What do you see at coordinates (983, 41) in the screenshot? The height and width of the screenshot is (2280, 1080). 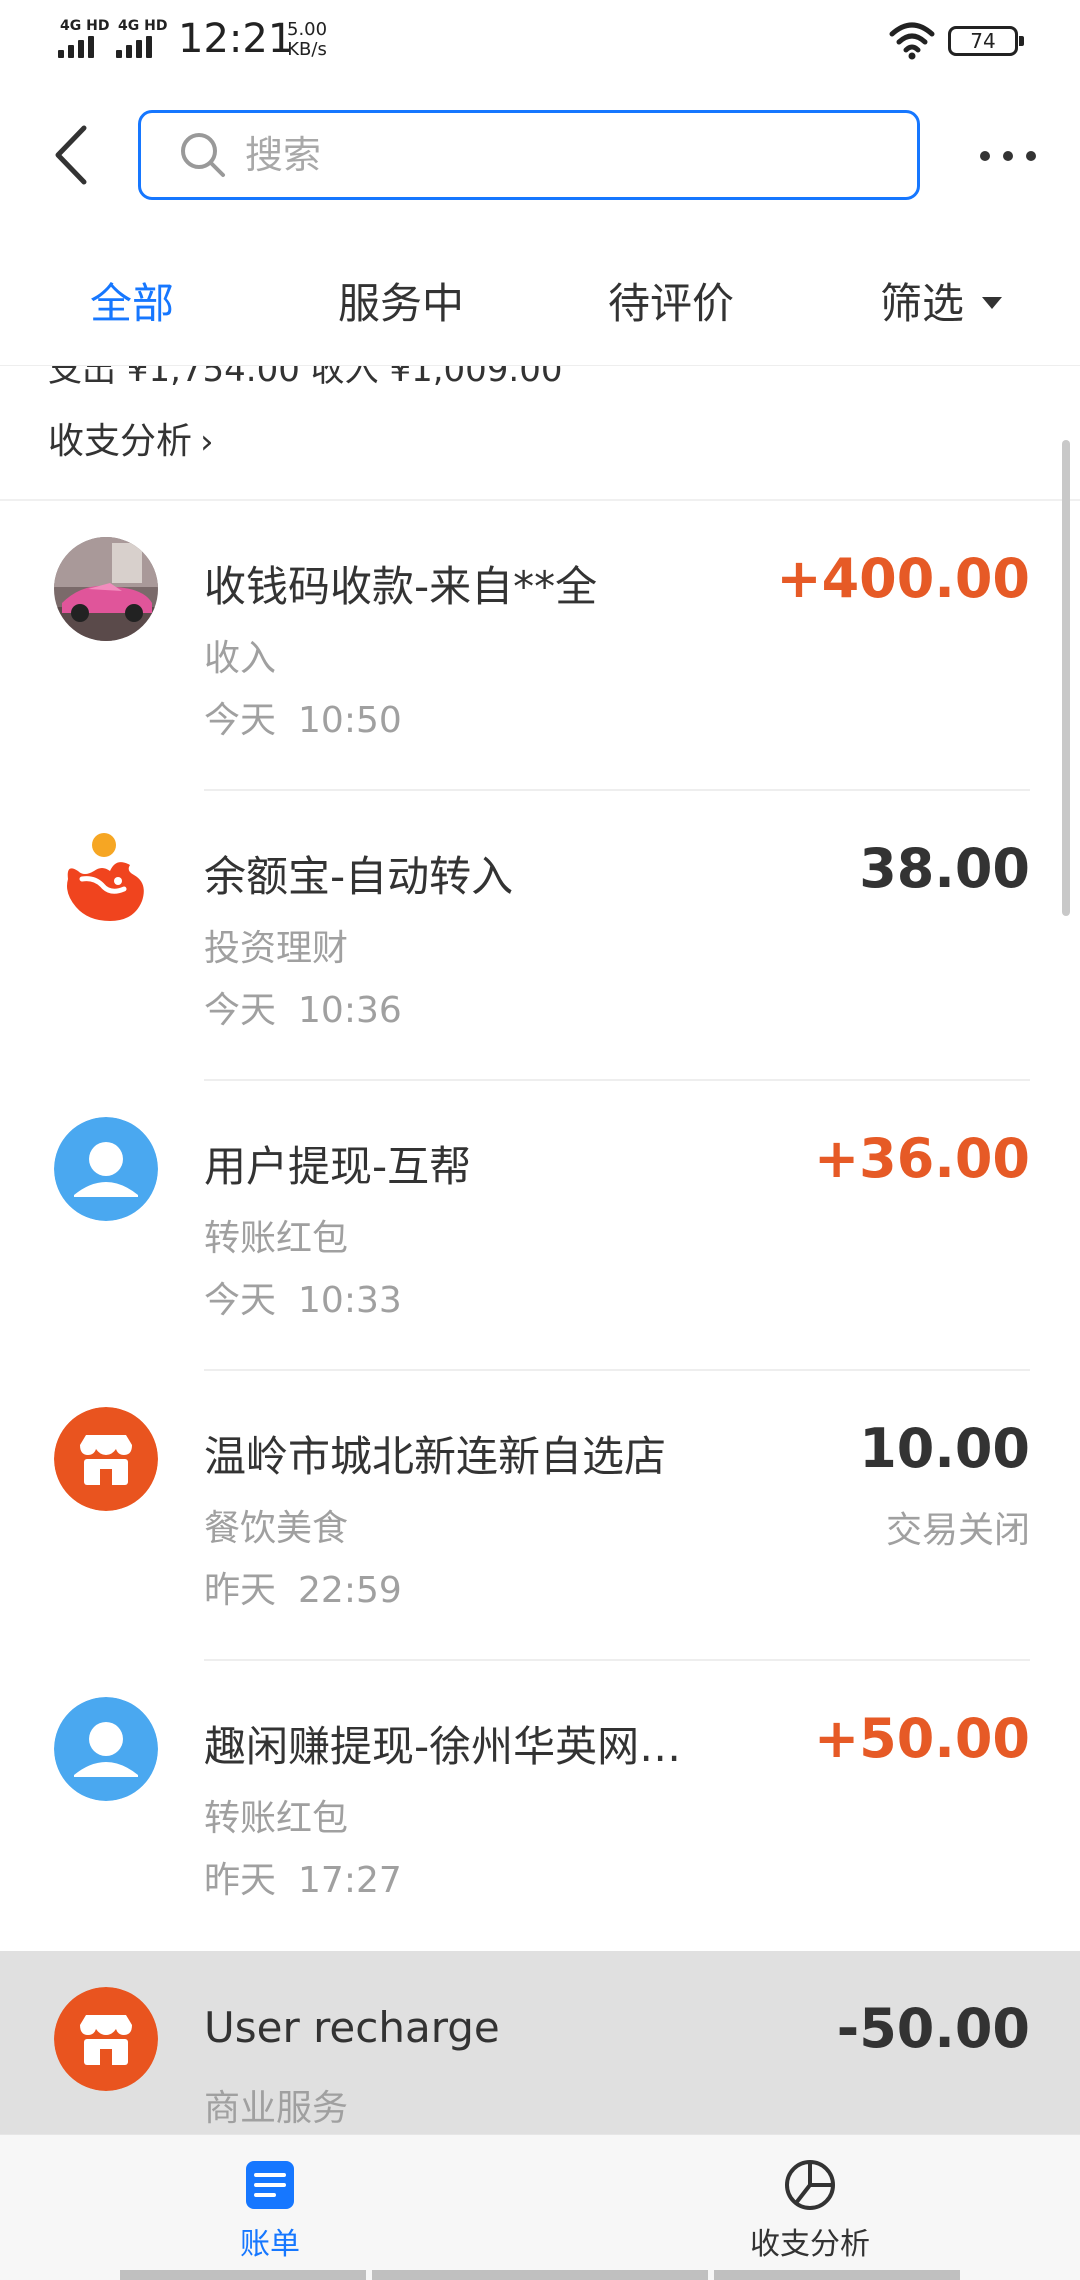 I see `battery-level: 74` at bounding box center [983, 41].